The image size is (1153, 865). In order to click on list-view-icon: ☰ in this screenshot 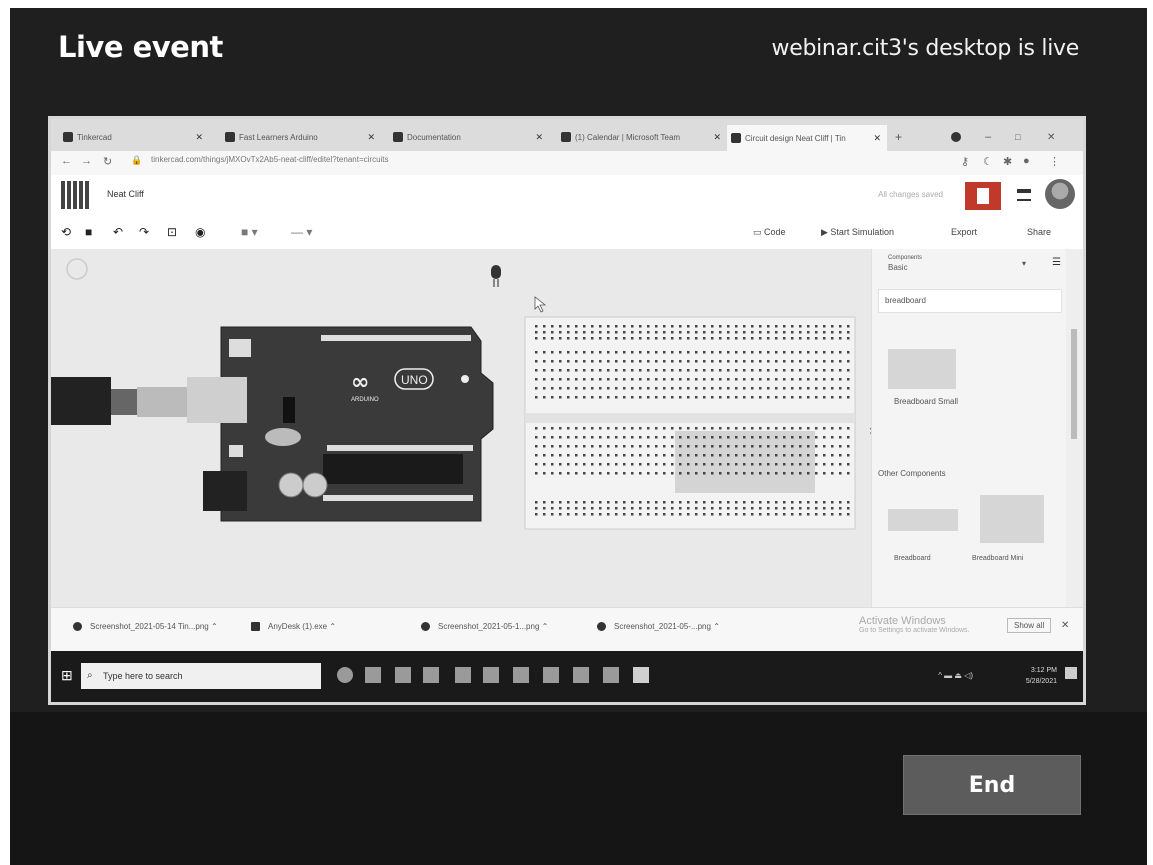, I will do `click(1056, 262)`.